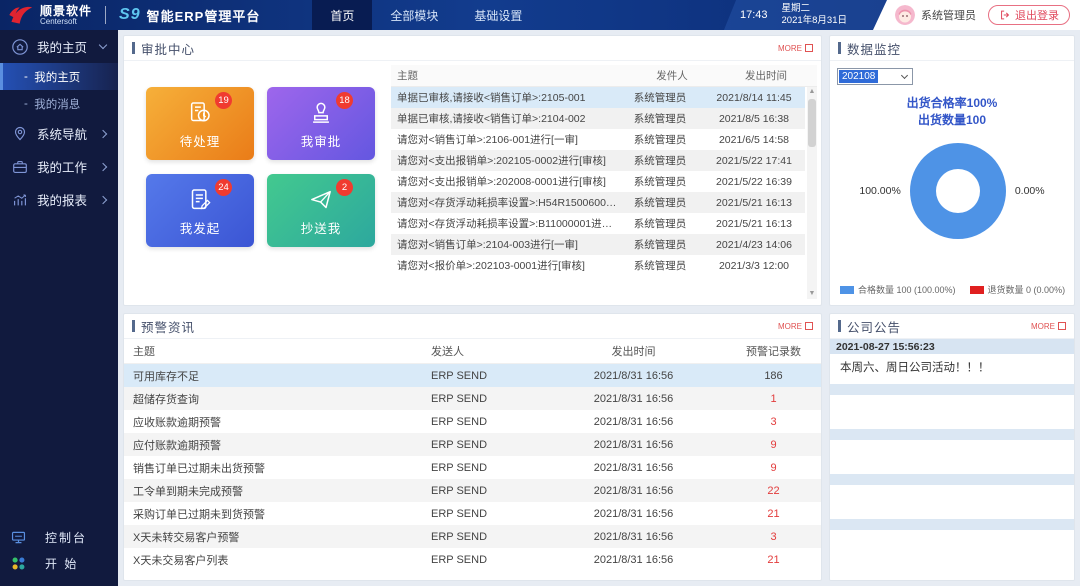  I want to click on cell-time: 2021/6/5 14:58, so click(754, 139).